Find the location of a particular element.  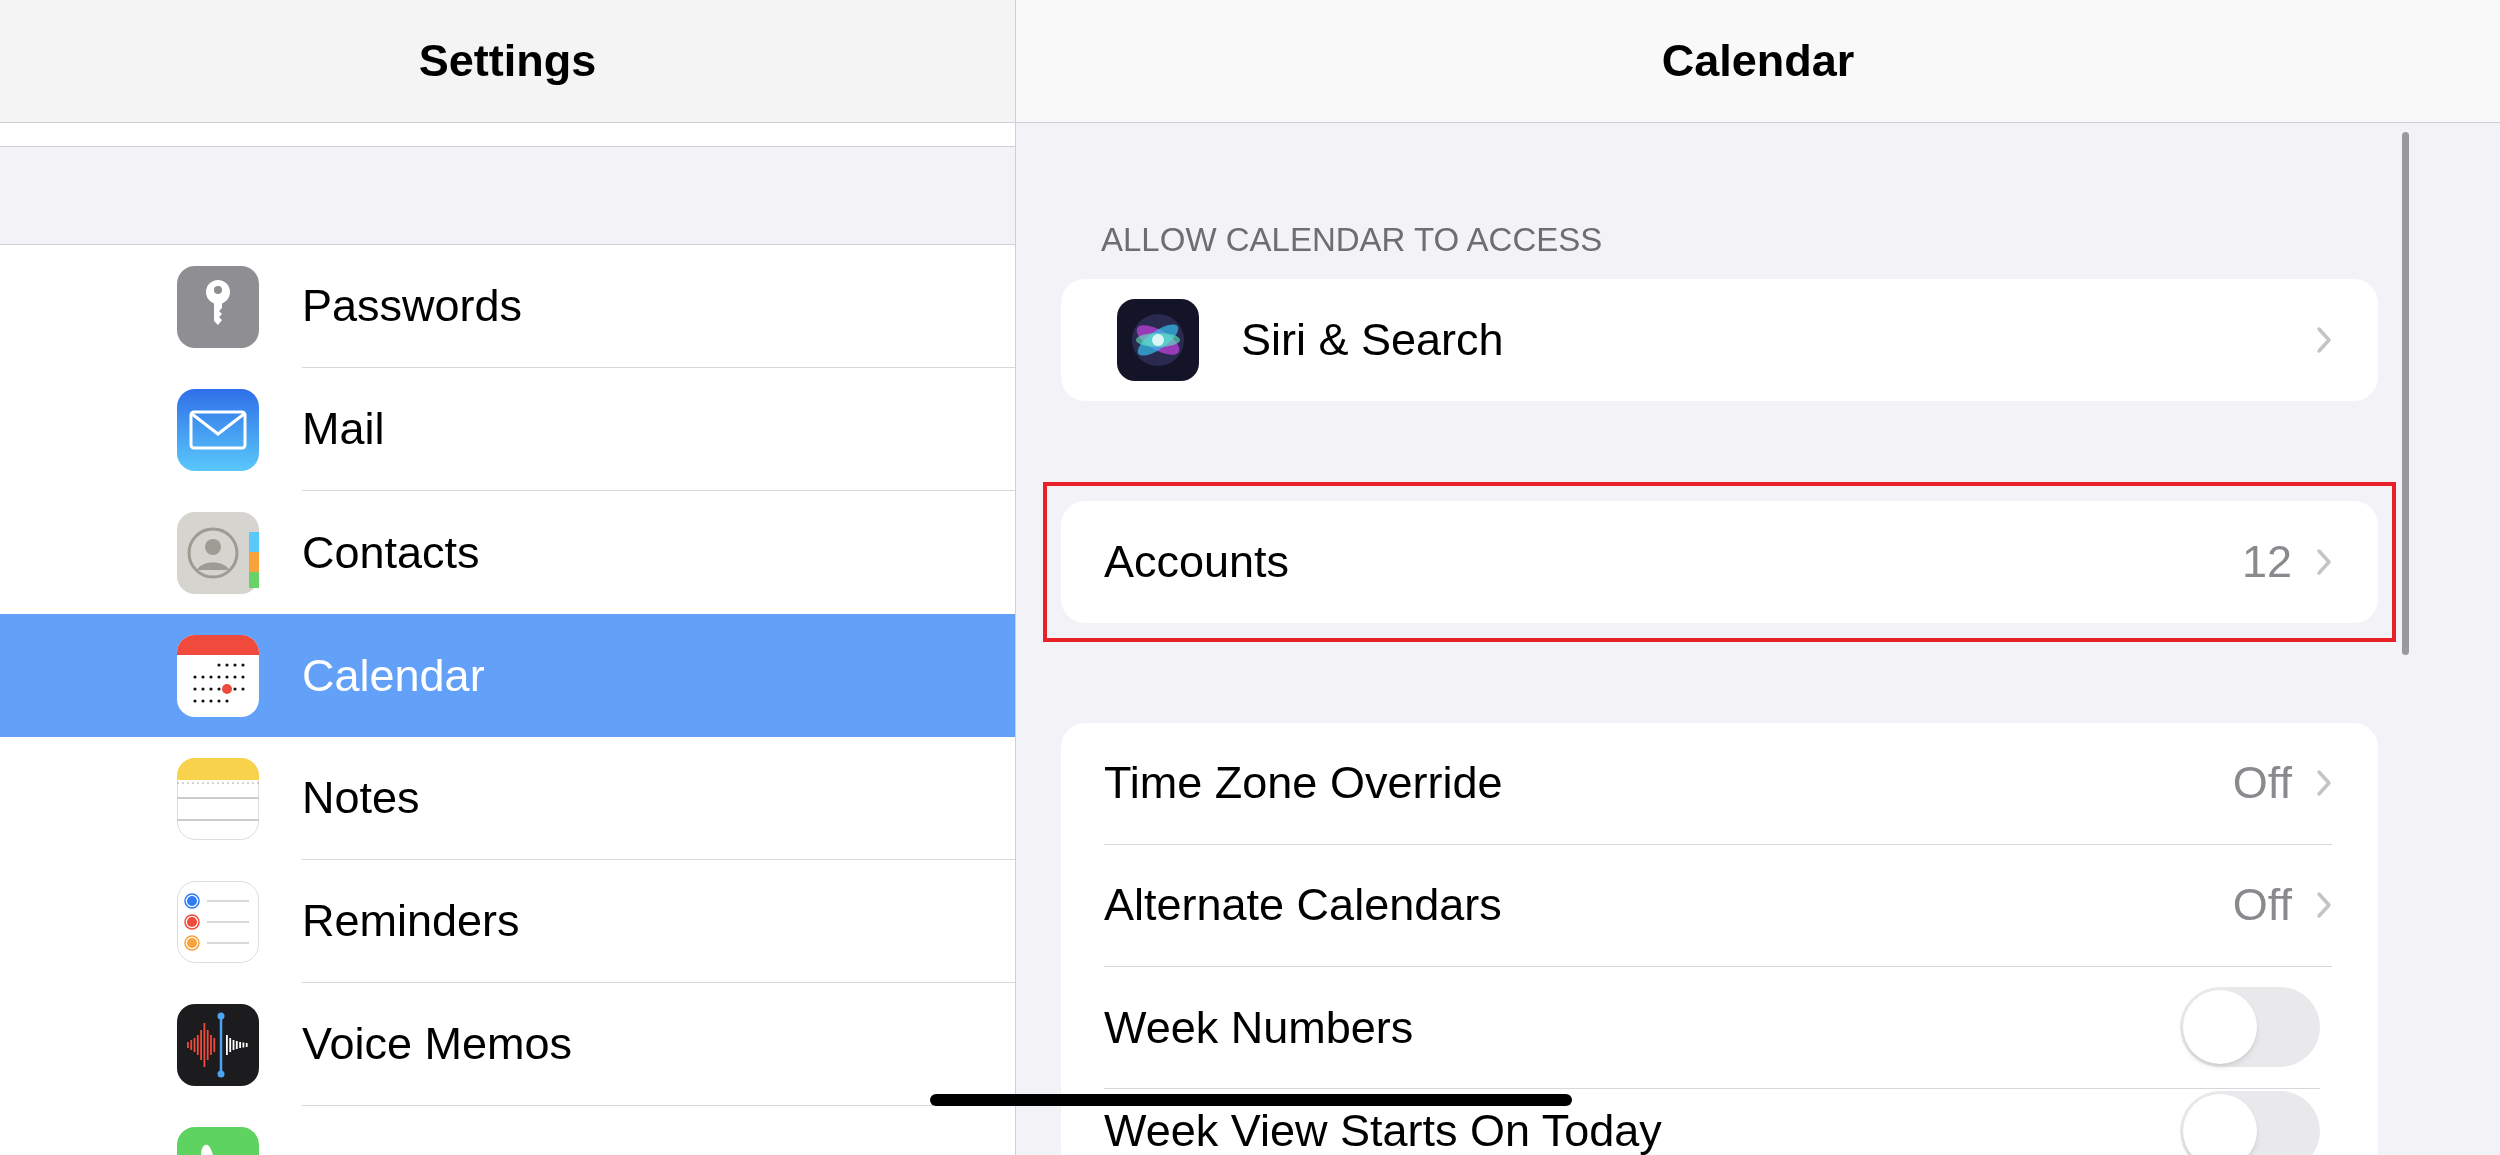

waveform-icon is located at coordinates (218, 1044).